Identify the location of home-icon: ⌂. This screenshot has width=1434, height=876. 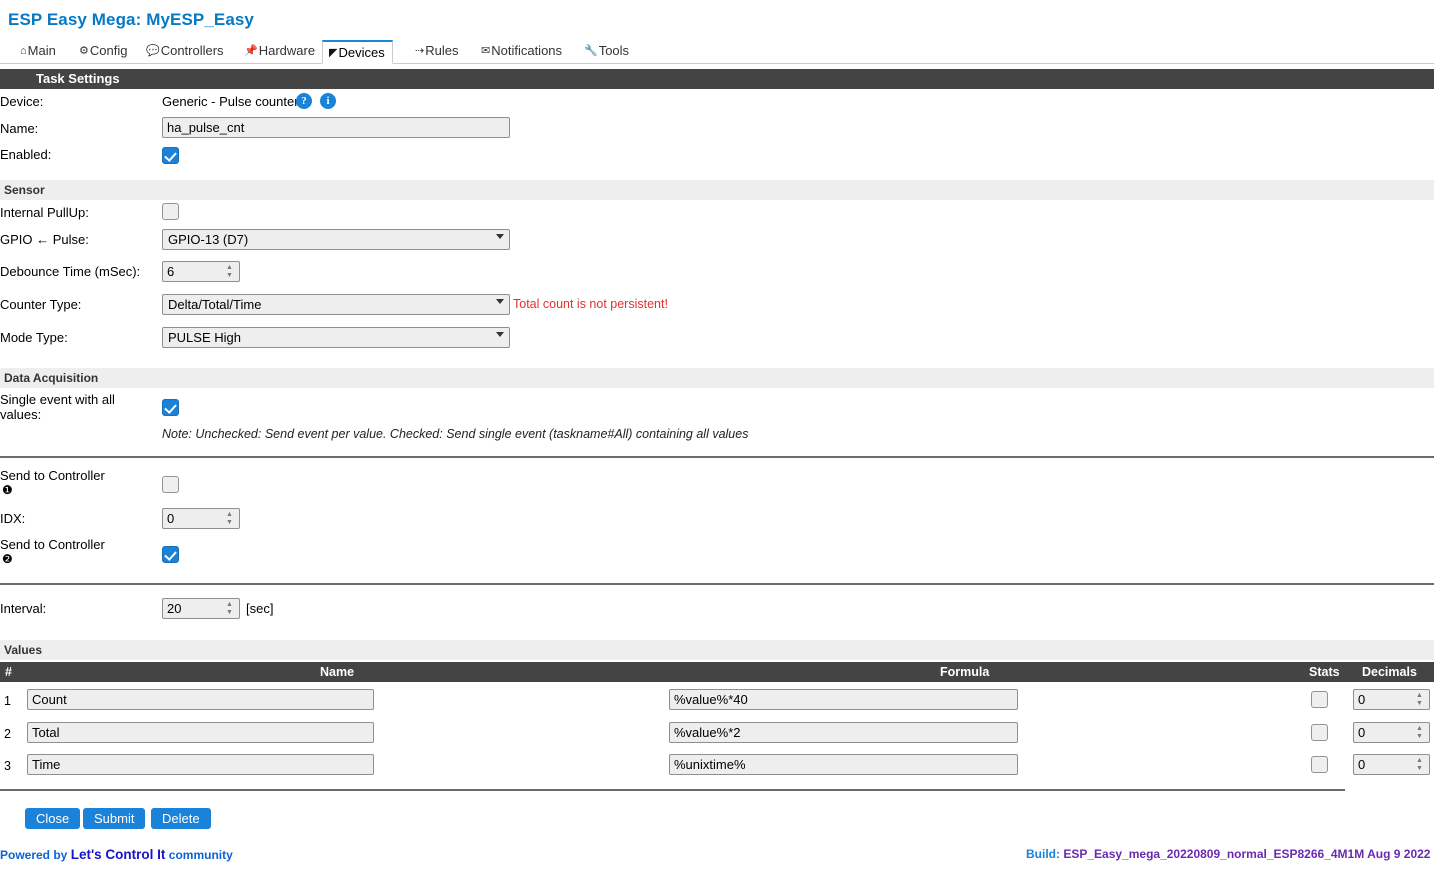
(23, 51).